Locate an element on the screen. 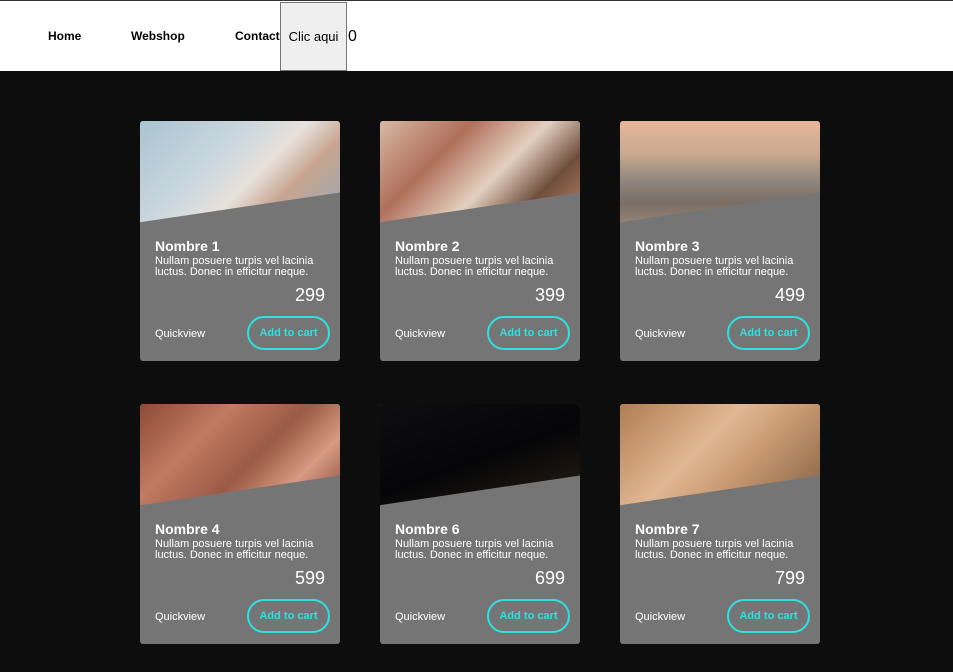 This screenshot has width=953, height=672. cart-count: 0 is located at coordinates (352, 36).